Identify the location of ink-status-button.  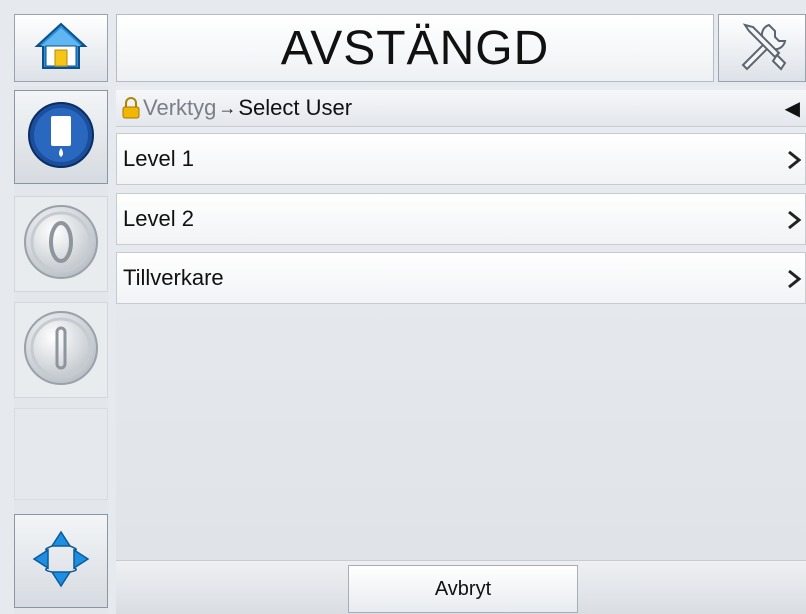
(61, 137).